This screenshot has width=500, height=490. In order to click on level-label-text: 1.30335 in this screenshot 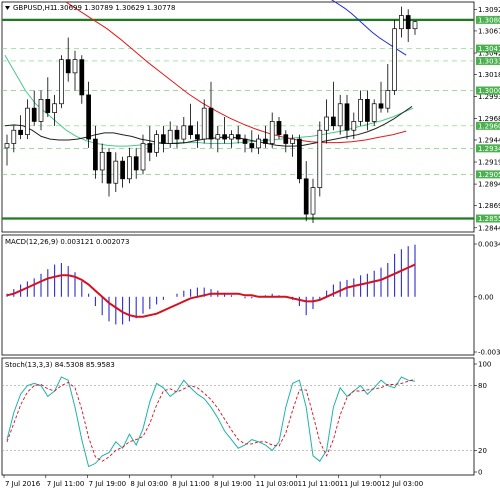, I will do `click(489, 61)`.